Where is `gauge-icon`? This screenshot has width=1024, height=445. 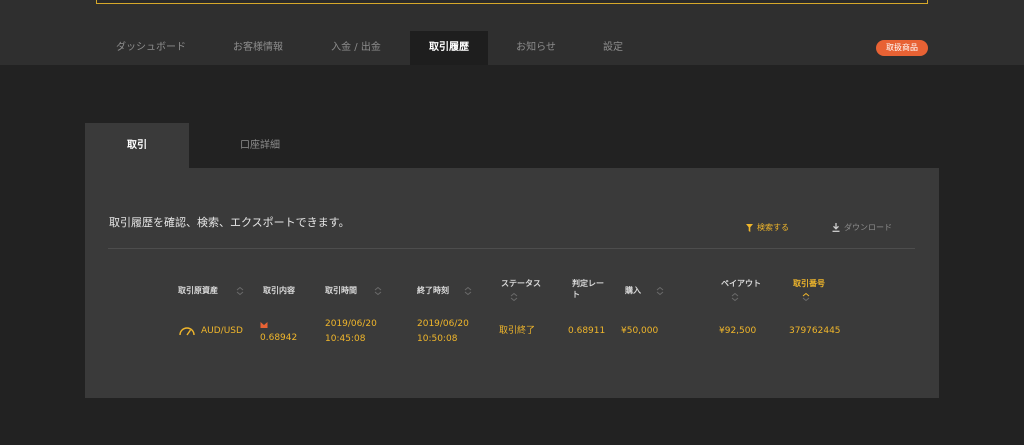
gauge-icon is located at coordinates (187, 331).